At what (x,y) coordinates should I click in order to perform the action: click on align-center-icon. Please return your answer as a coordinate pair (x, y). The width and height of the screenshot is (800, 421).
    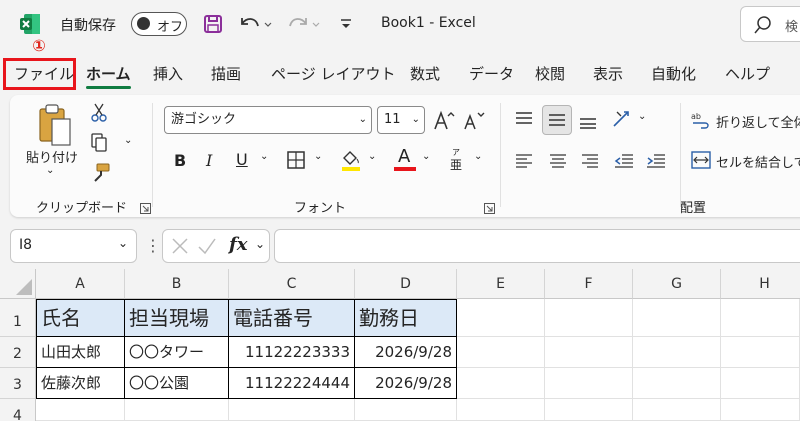
    Looking at the image, I should click on (558, 161).